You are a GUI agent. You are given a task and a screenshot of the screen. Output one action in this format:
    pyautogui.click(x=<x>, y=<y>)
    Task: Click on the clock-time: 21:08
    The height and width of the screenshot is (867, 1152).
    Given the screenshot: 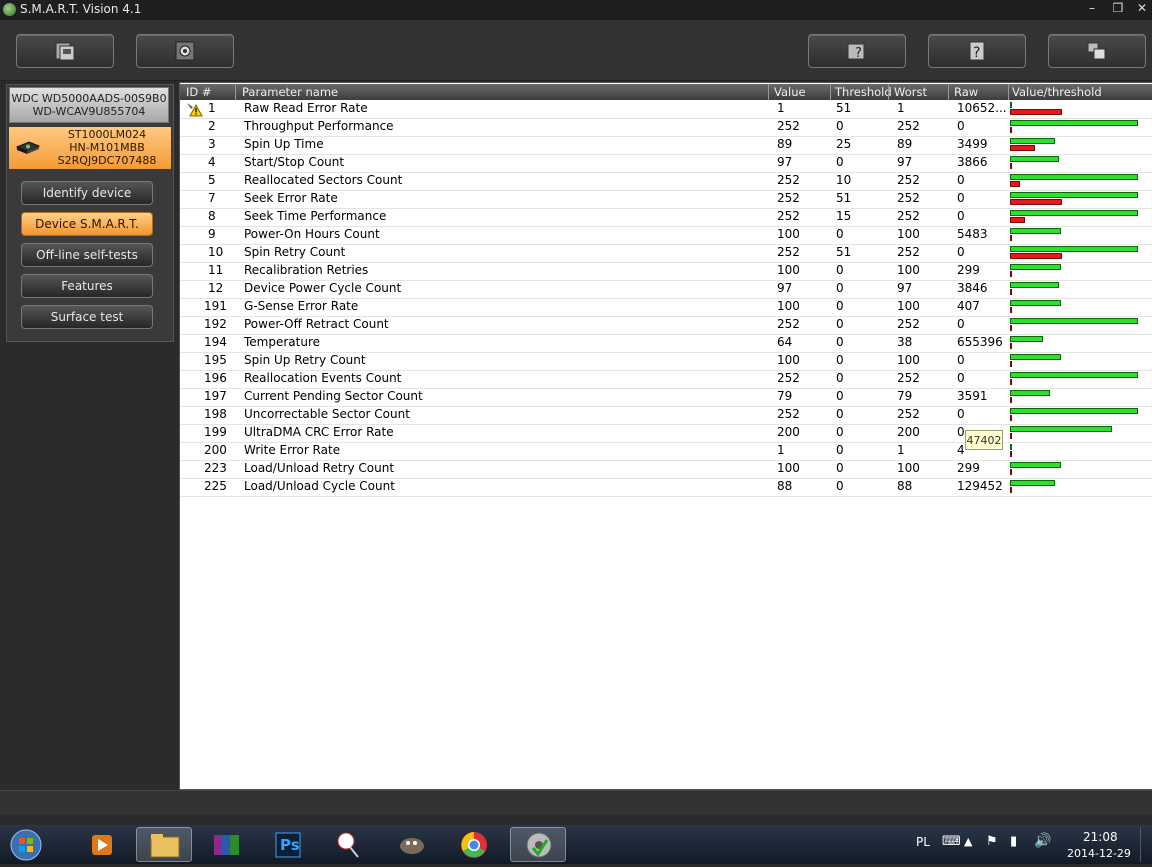 What is the action you would take?
    pyautogui.click(x=1100, y=837)
    